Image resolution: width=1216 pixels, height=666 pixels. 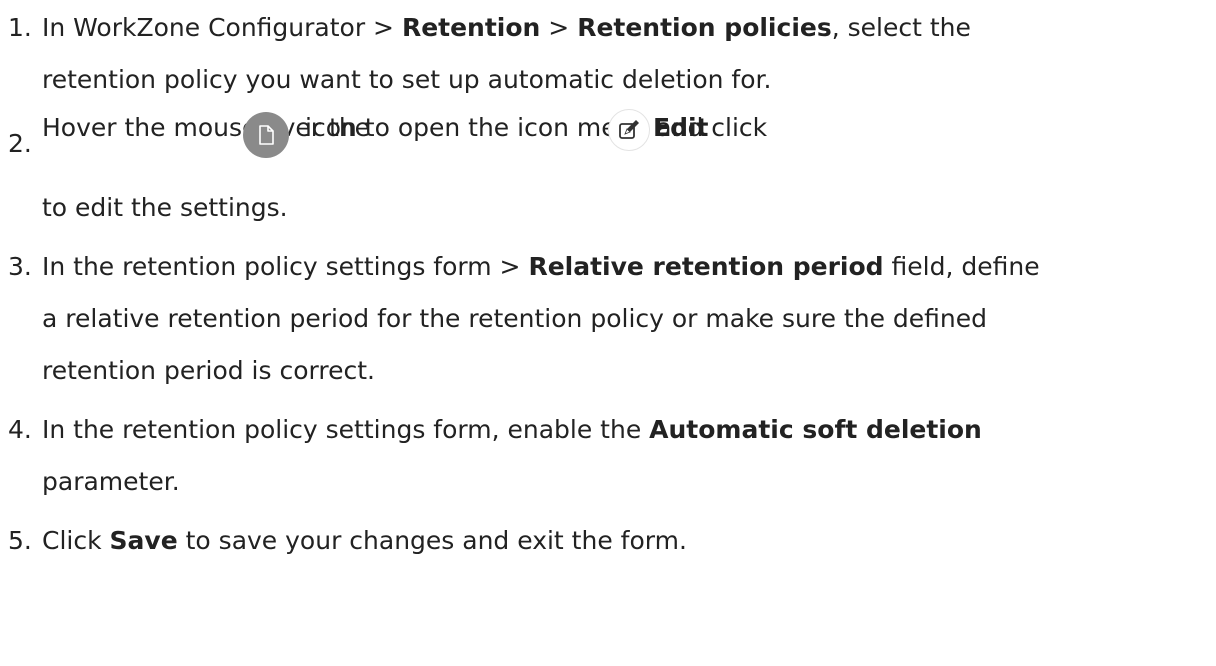 I want to click on edit-icon-glyph, so click(x=629, y=129).